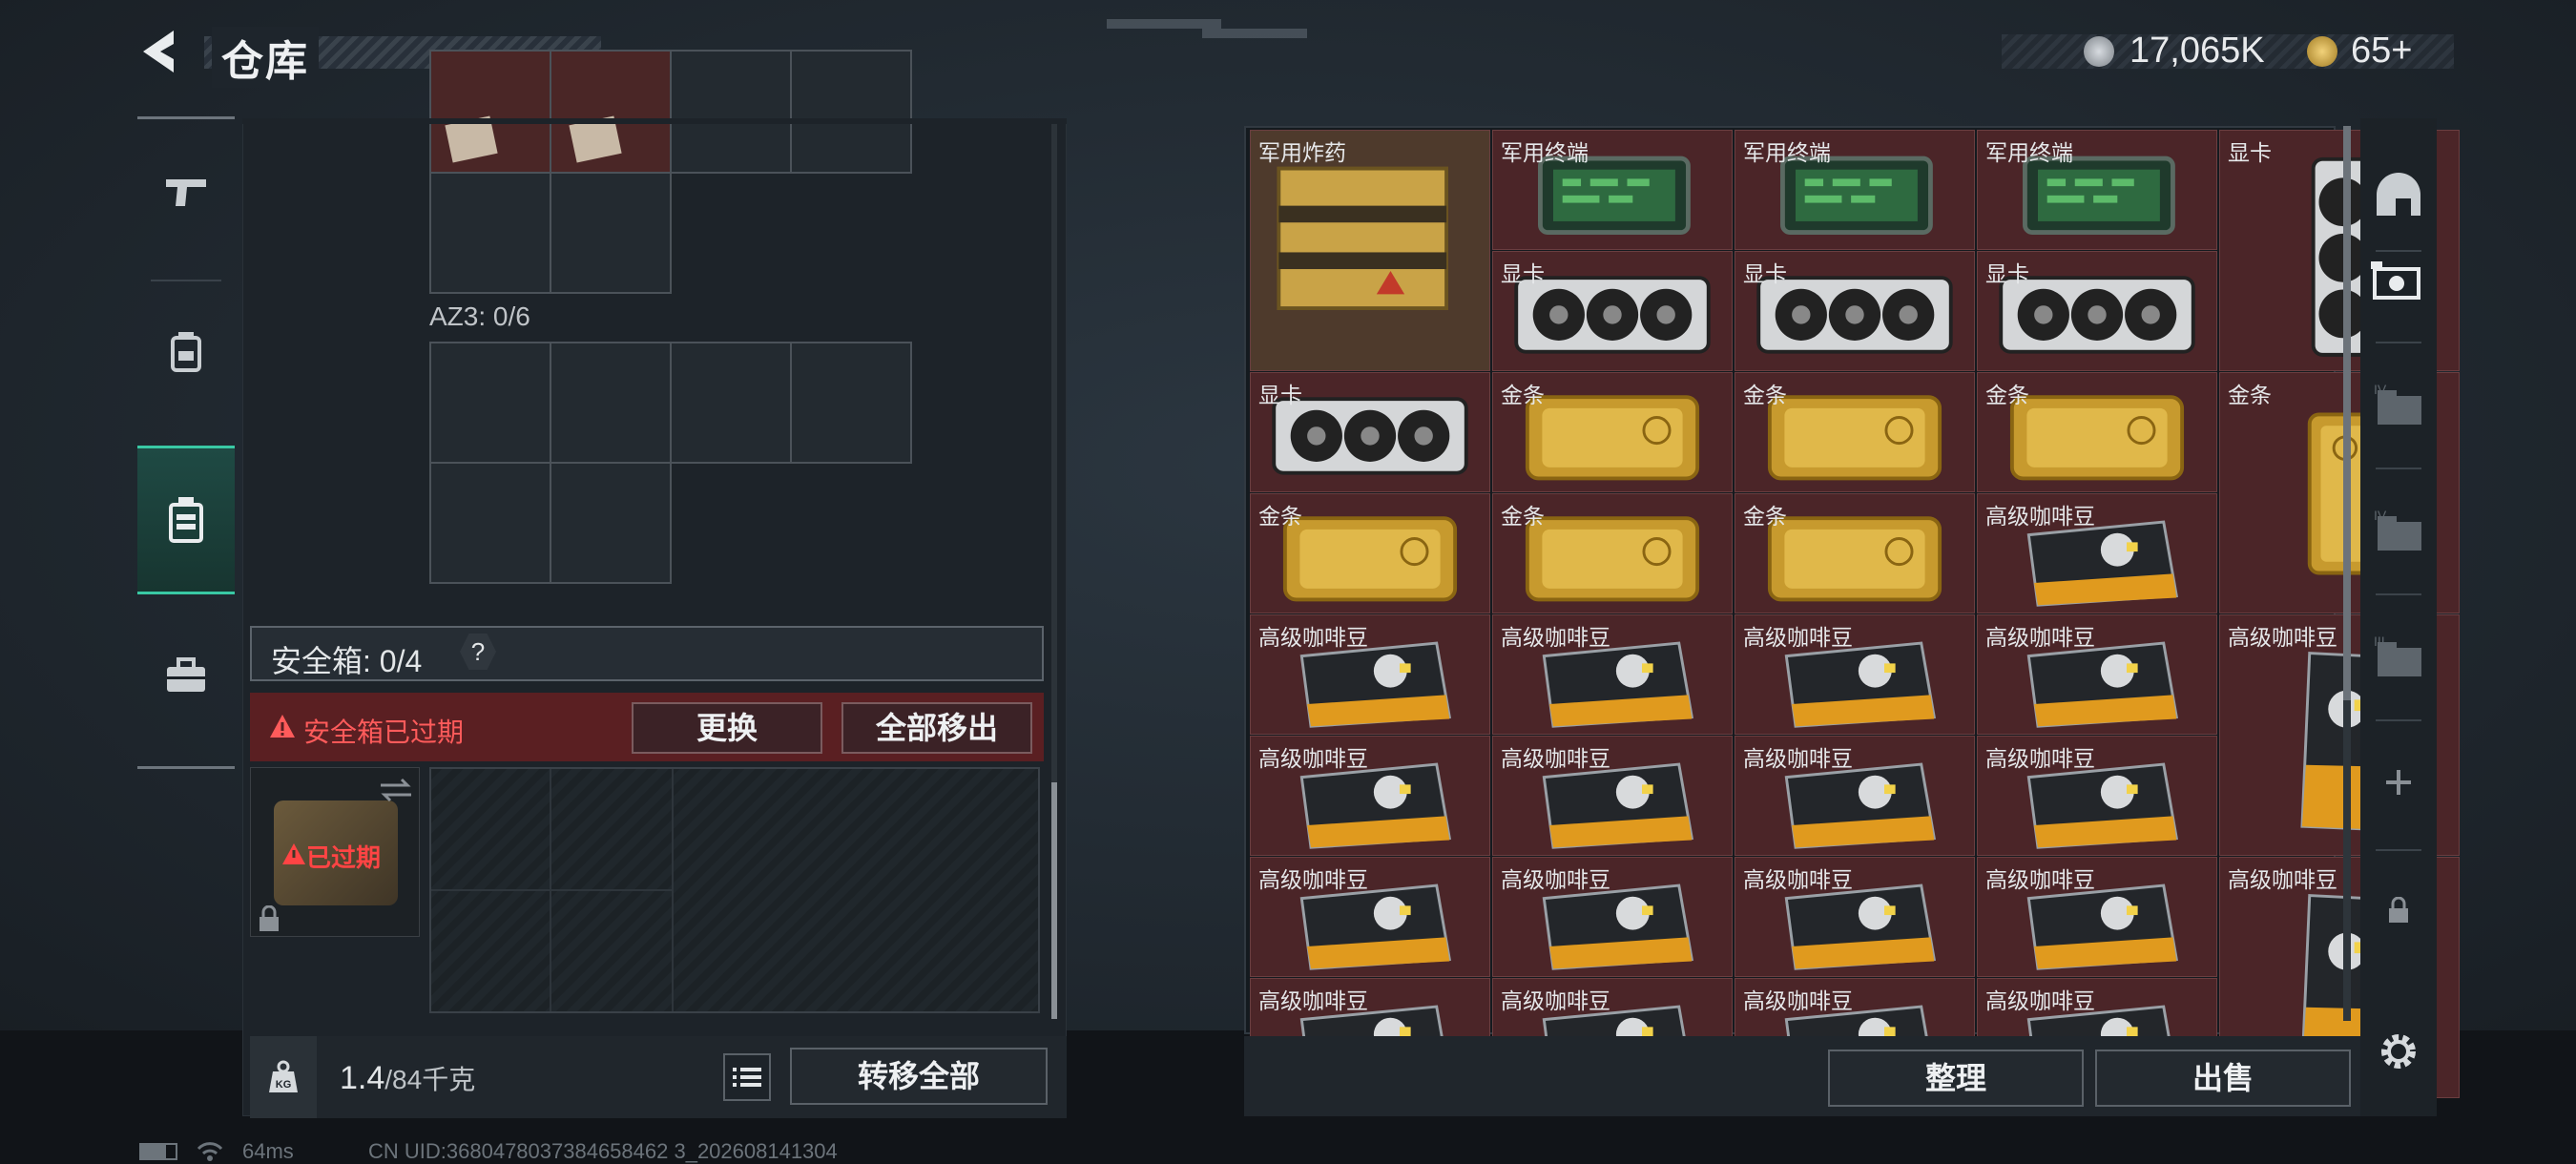 The height and width of the screenshot is (1164, 2576). Describe the element at coordinates (283, 1077) in the screenshot. I see `weight-box: KG` at that location.